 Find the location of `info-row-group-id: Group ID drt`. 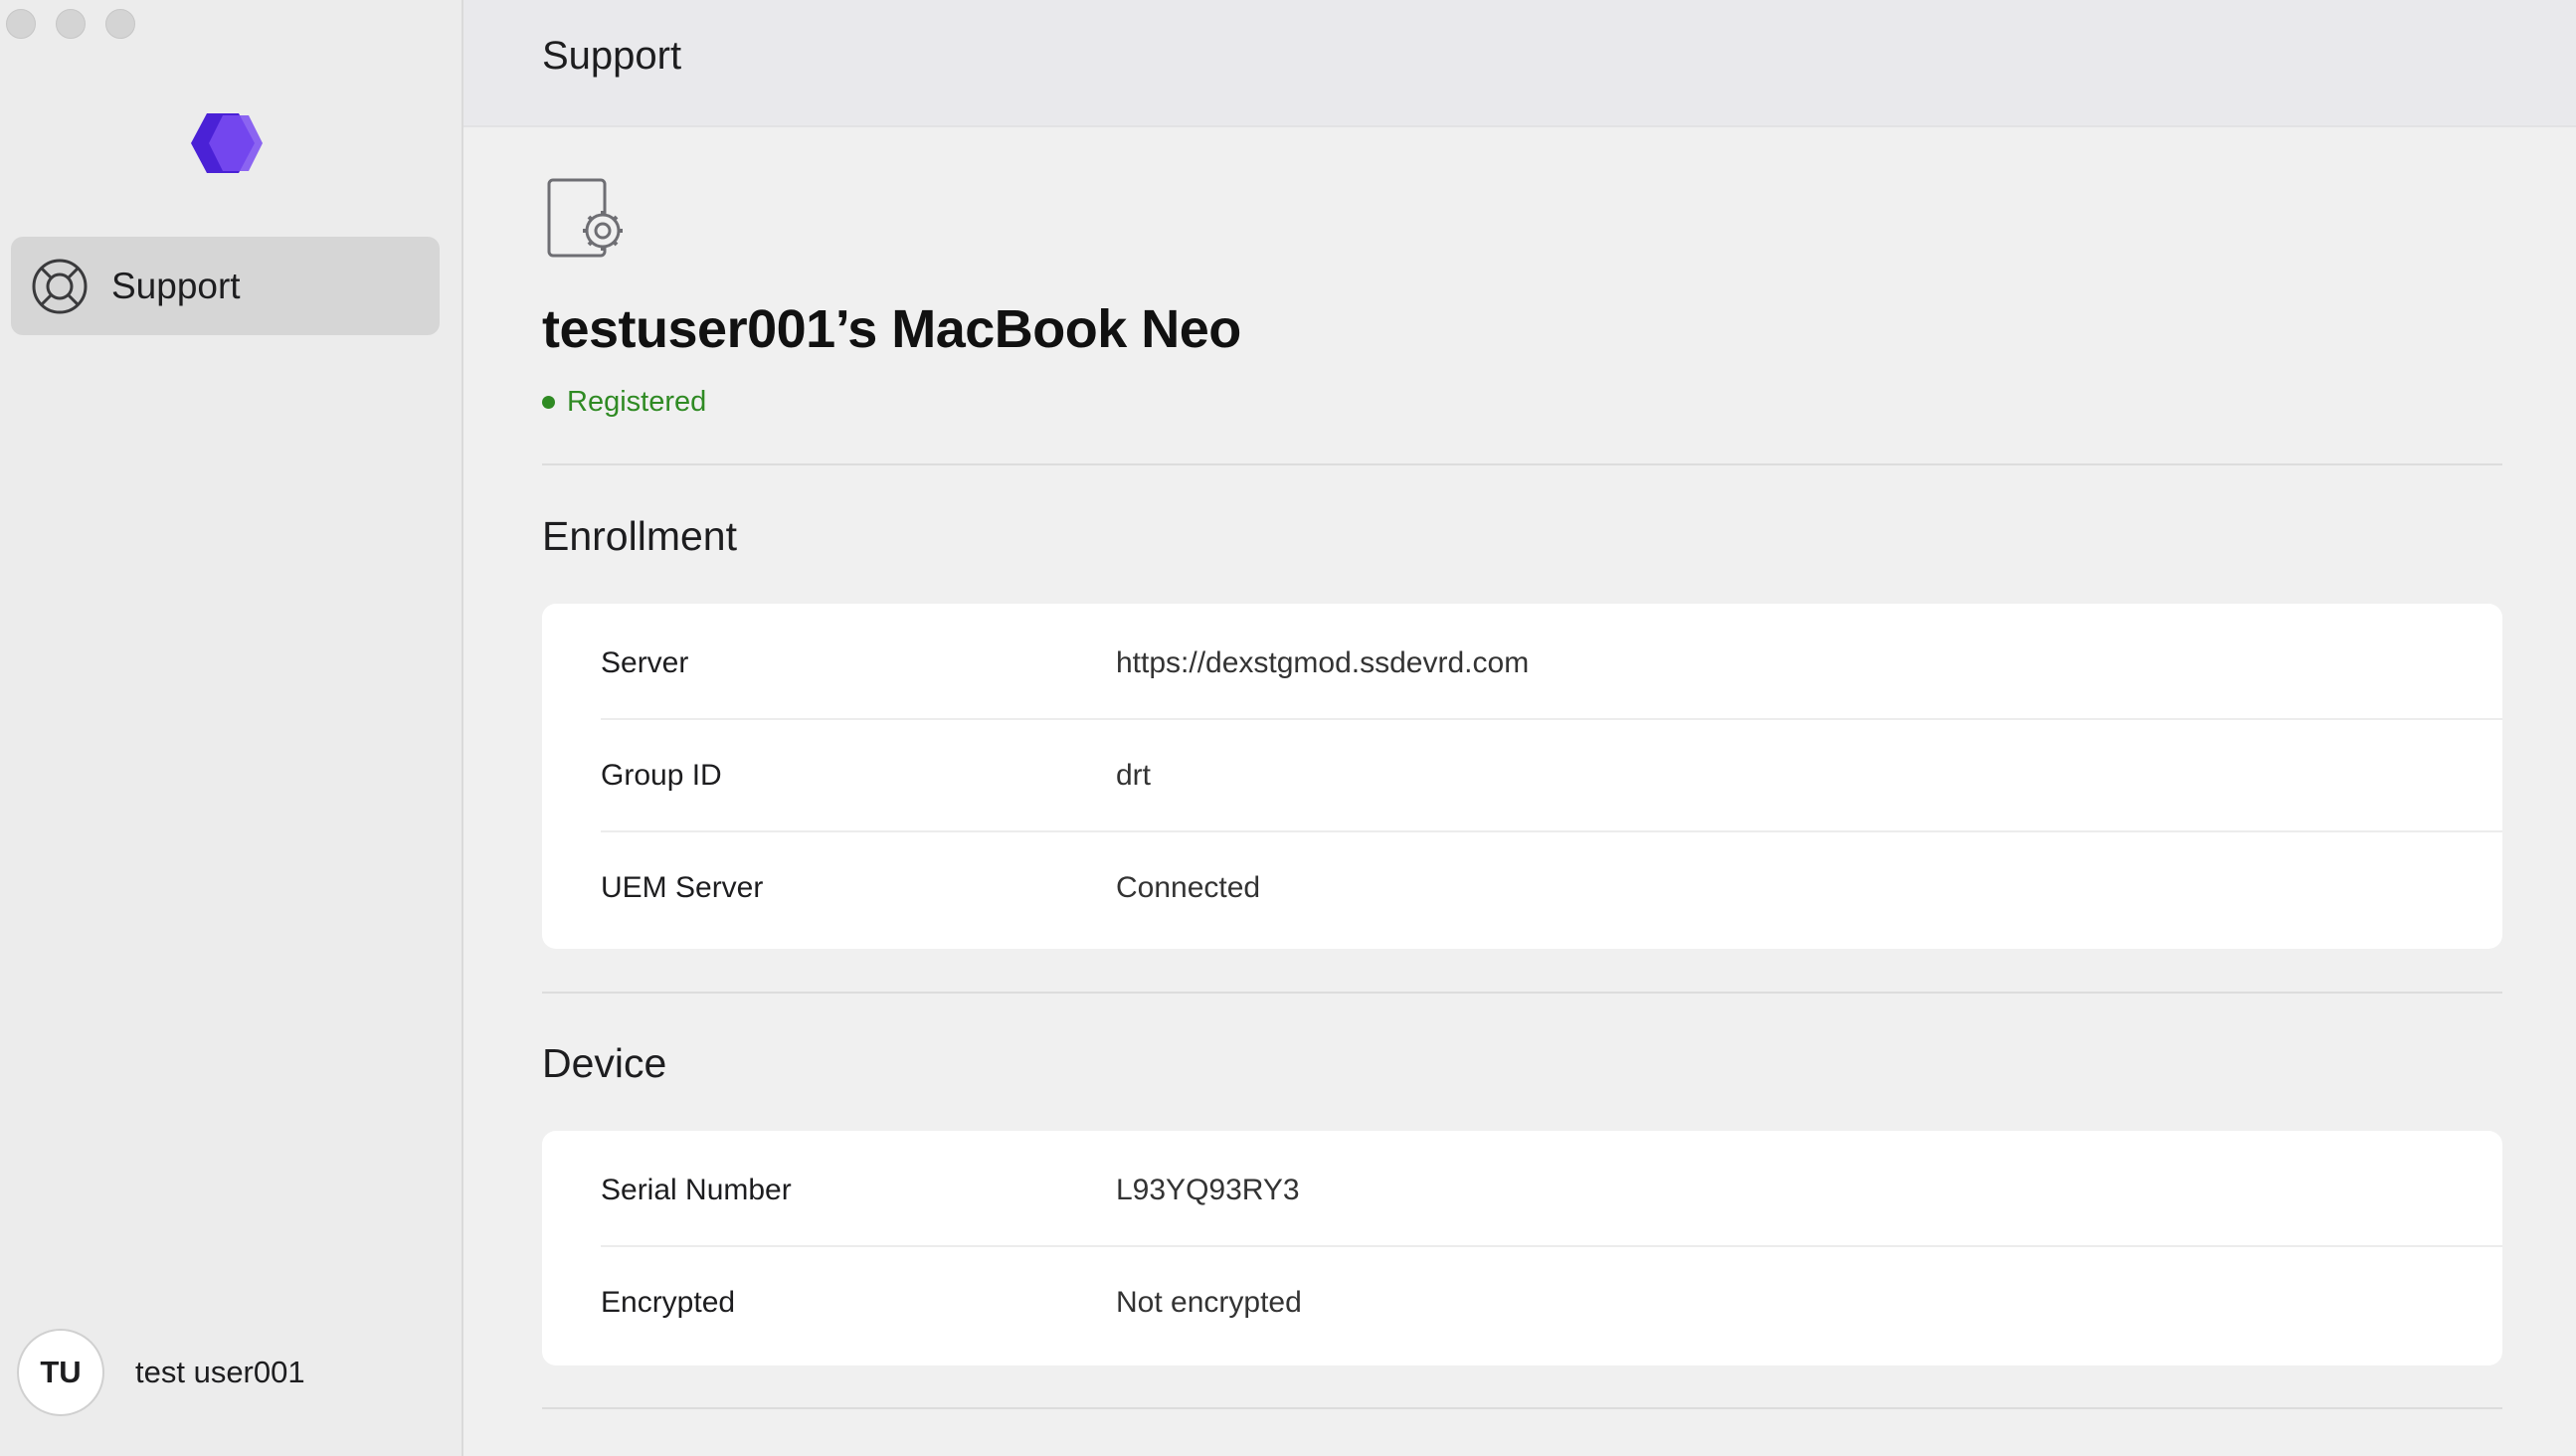

info-row-group-id: Group ID drt is located at coordinates (1551, 774).